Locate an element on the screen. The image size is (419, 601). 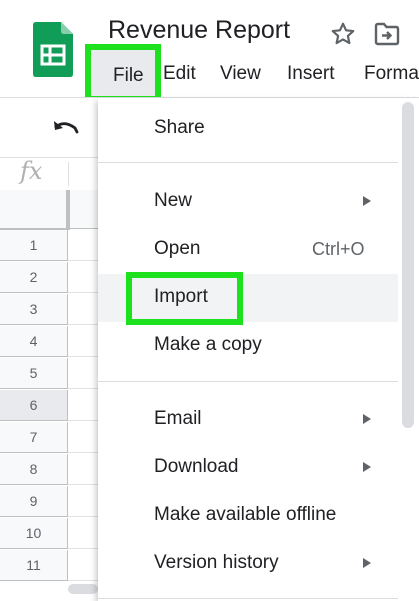
formula-bar-divider is located at coordinates (68, 174).